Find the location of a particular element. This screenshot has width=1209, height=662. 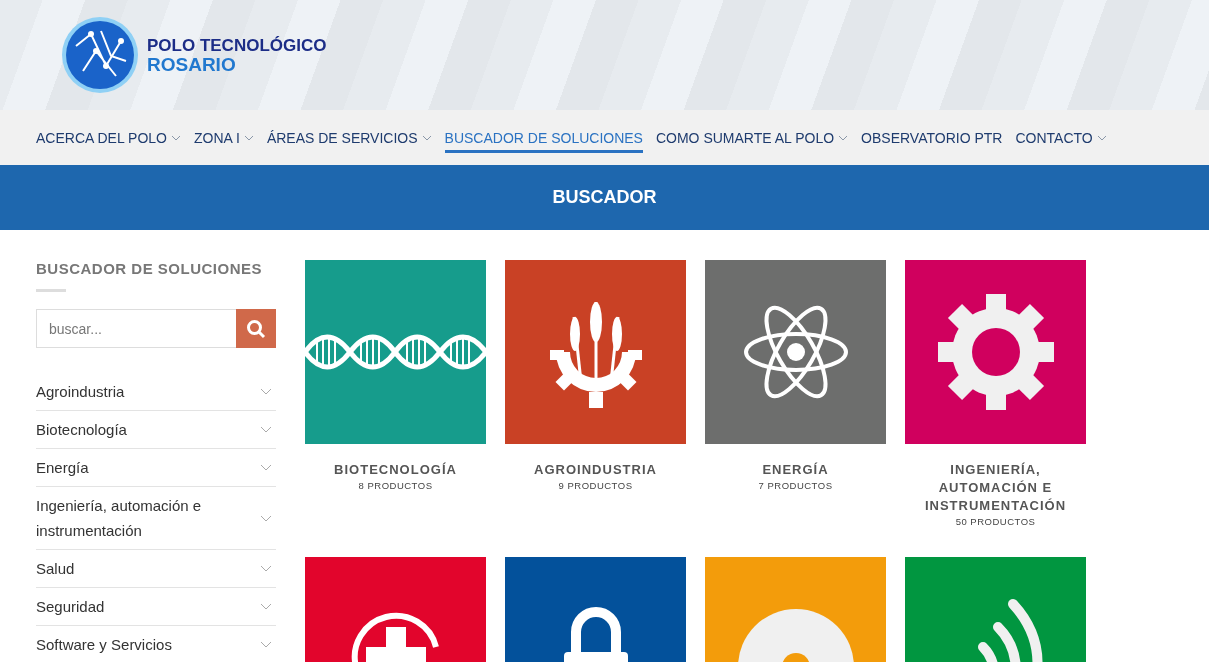

product-count: 50 PRODUCTOS is located at coordinates (995, 521).